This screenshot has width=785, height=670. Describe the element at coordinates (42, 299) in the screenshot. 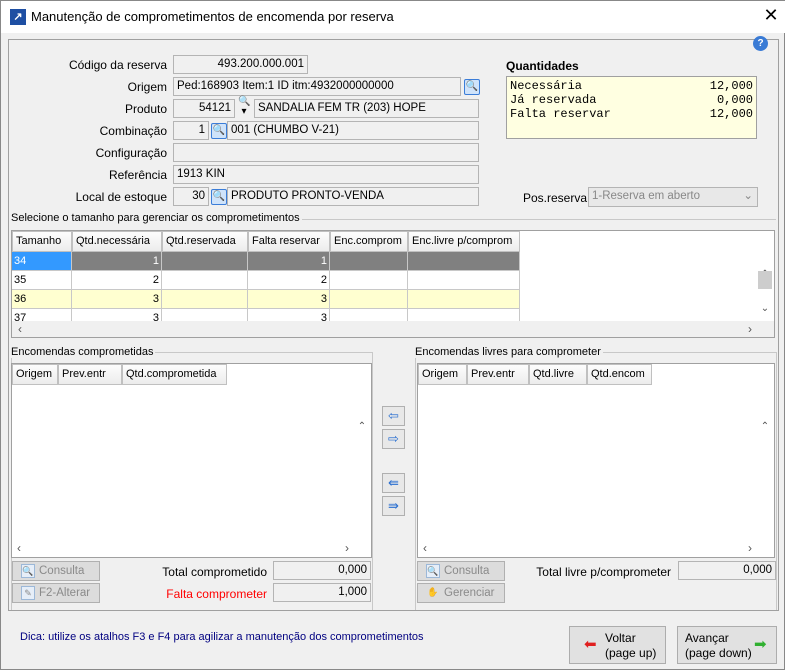

I see `table-cell: 36` at that location.